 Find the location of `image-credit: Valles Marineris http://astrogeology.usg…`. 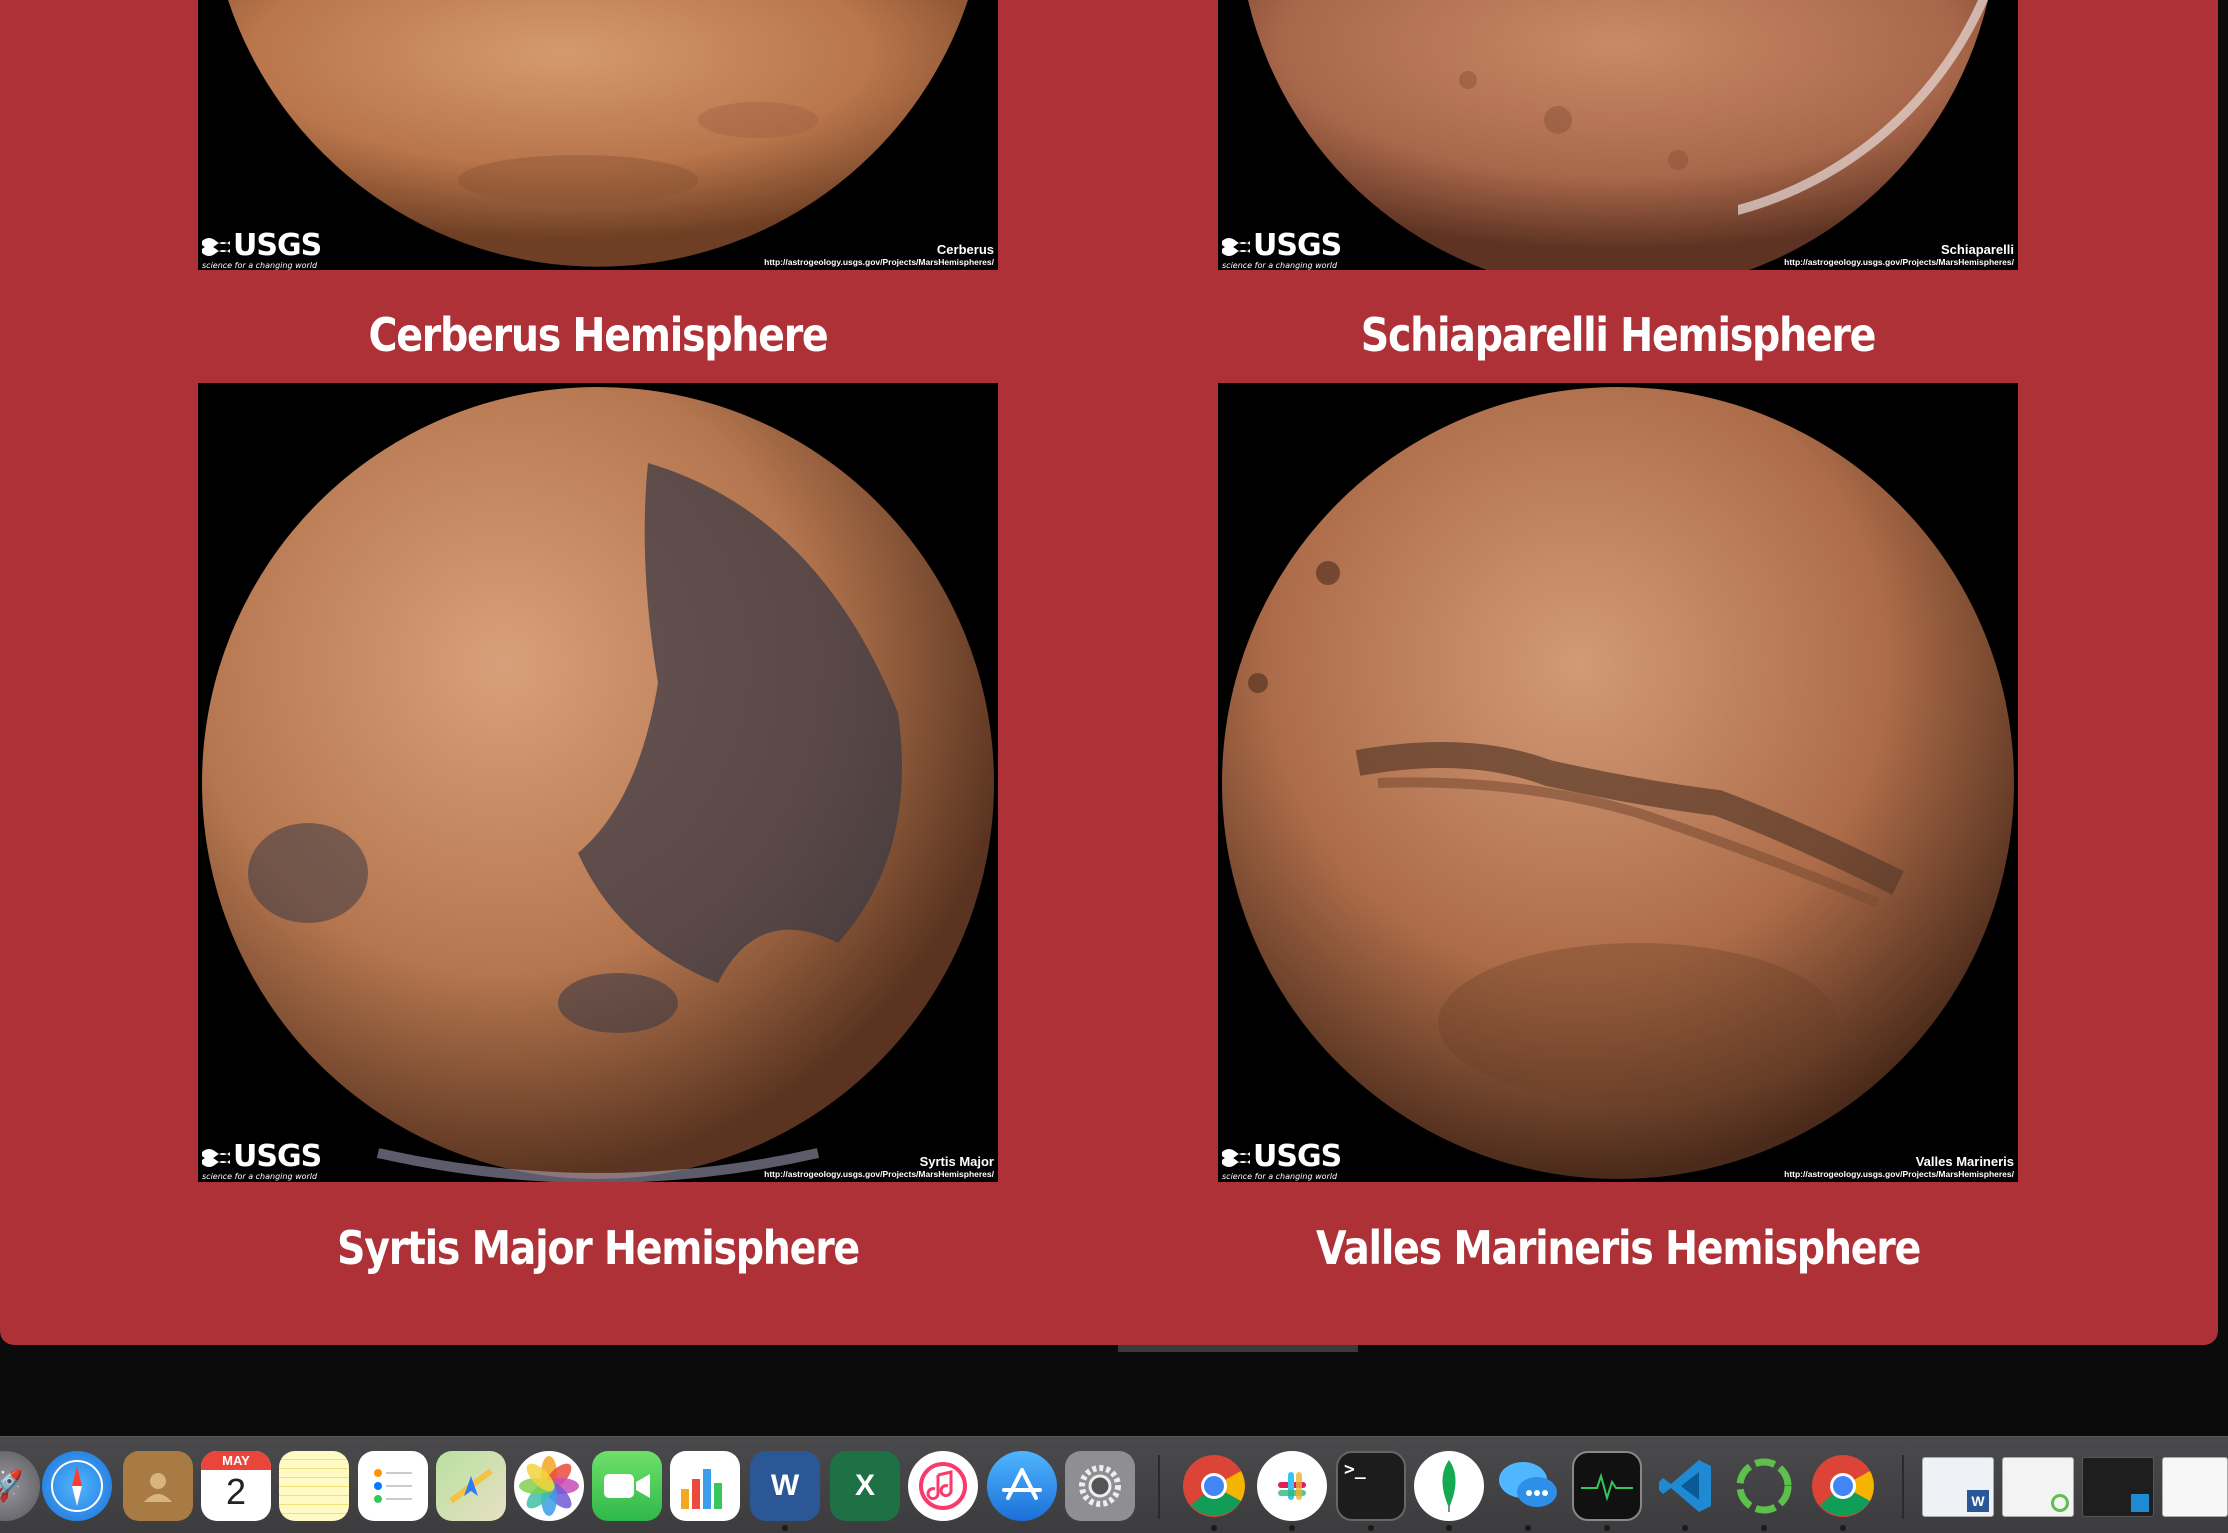

image-credit: Valles Marineris http://astrogeology.usg… is located at coordinates (1899, 1166).